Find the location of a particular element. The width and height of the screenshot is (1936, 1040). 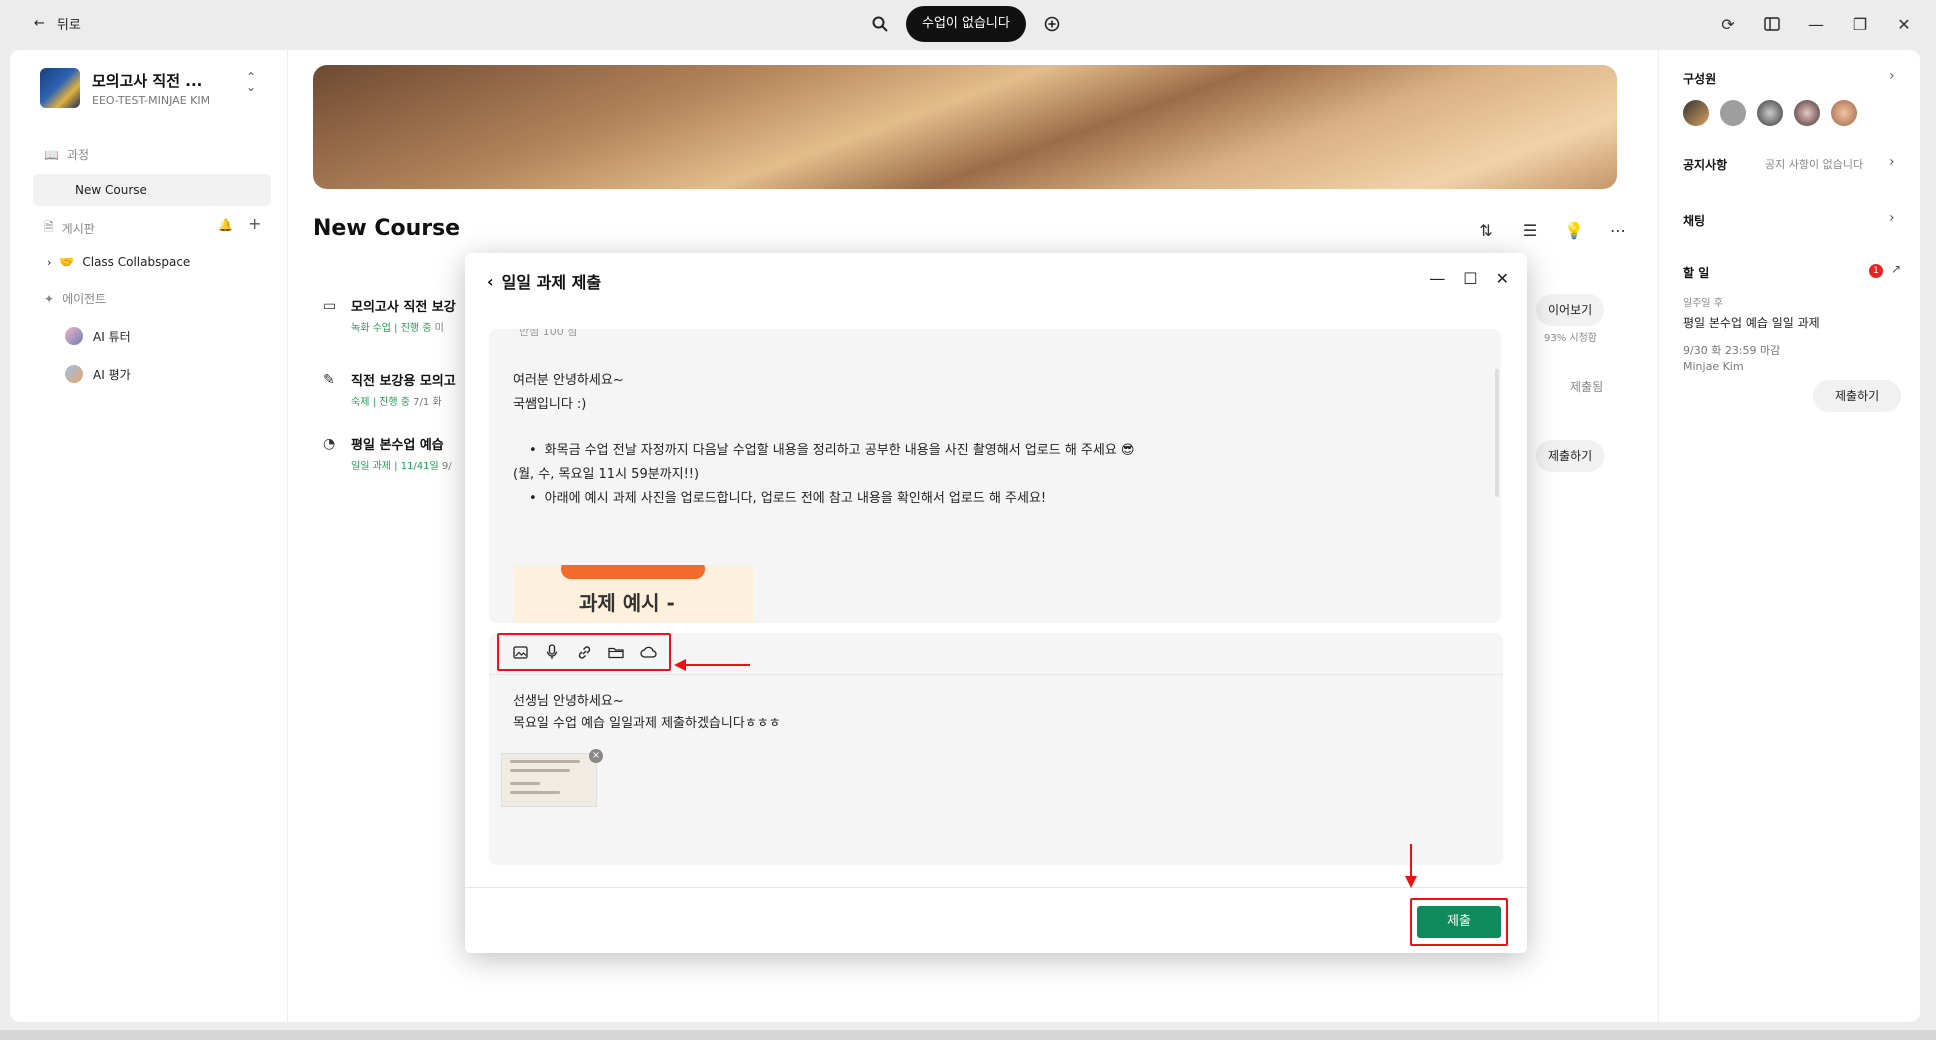

page-title: New Course is located at coordinates (387, 228).